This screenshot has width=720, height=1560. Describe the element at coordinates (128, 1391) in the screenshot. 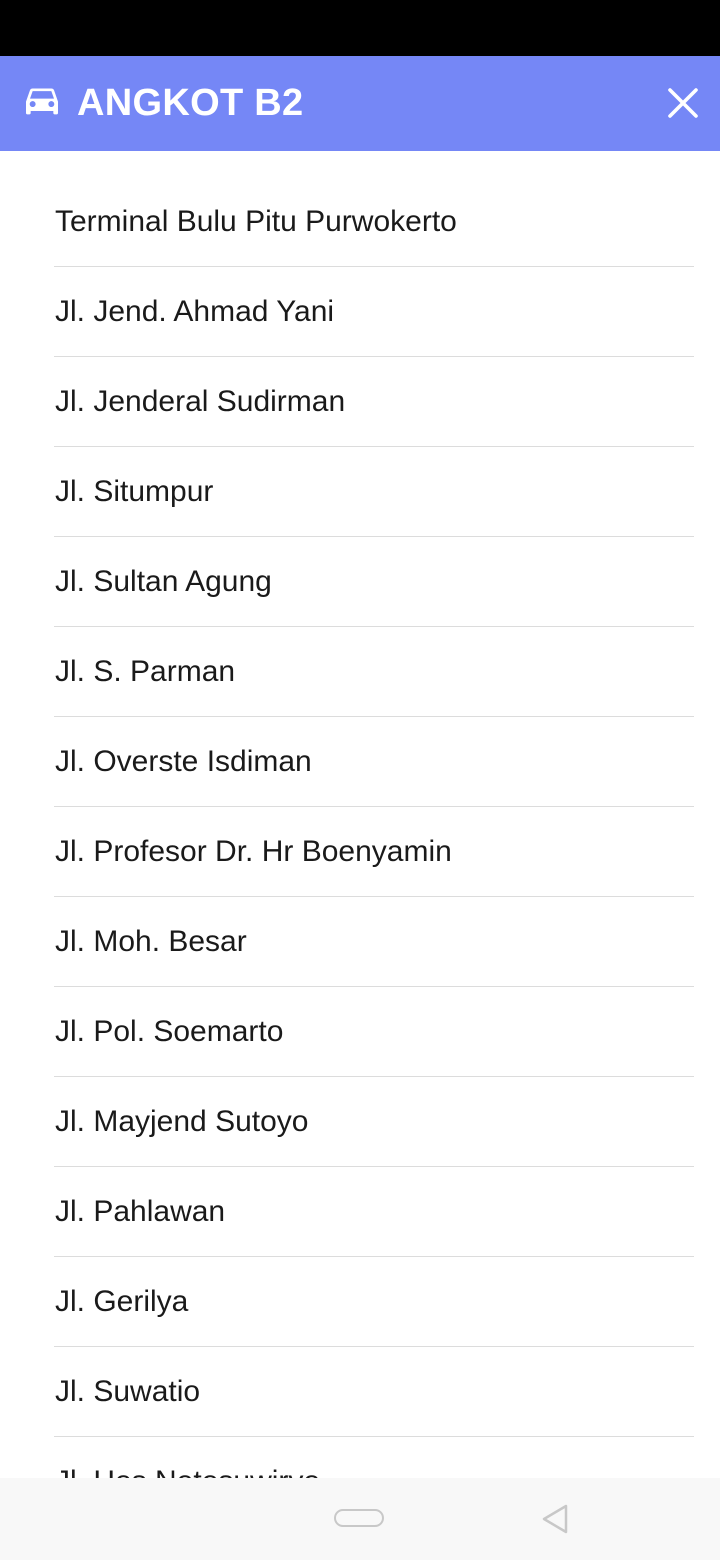

I see `route-name: Jl. Suwatio` at that location.